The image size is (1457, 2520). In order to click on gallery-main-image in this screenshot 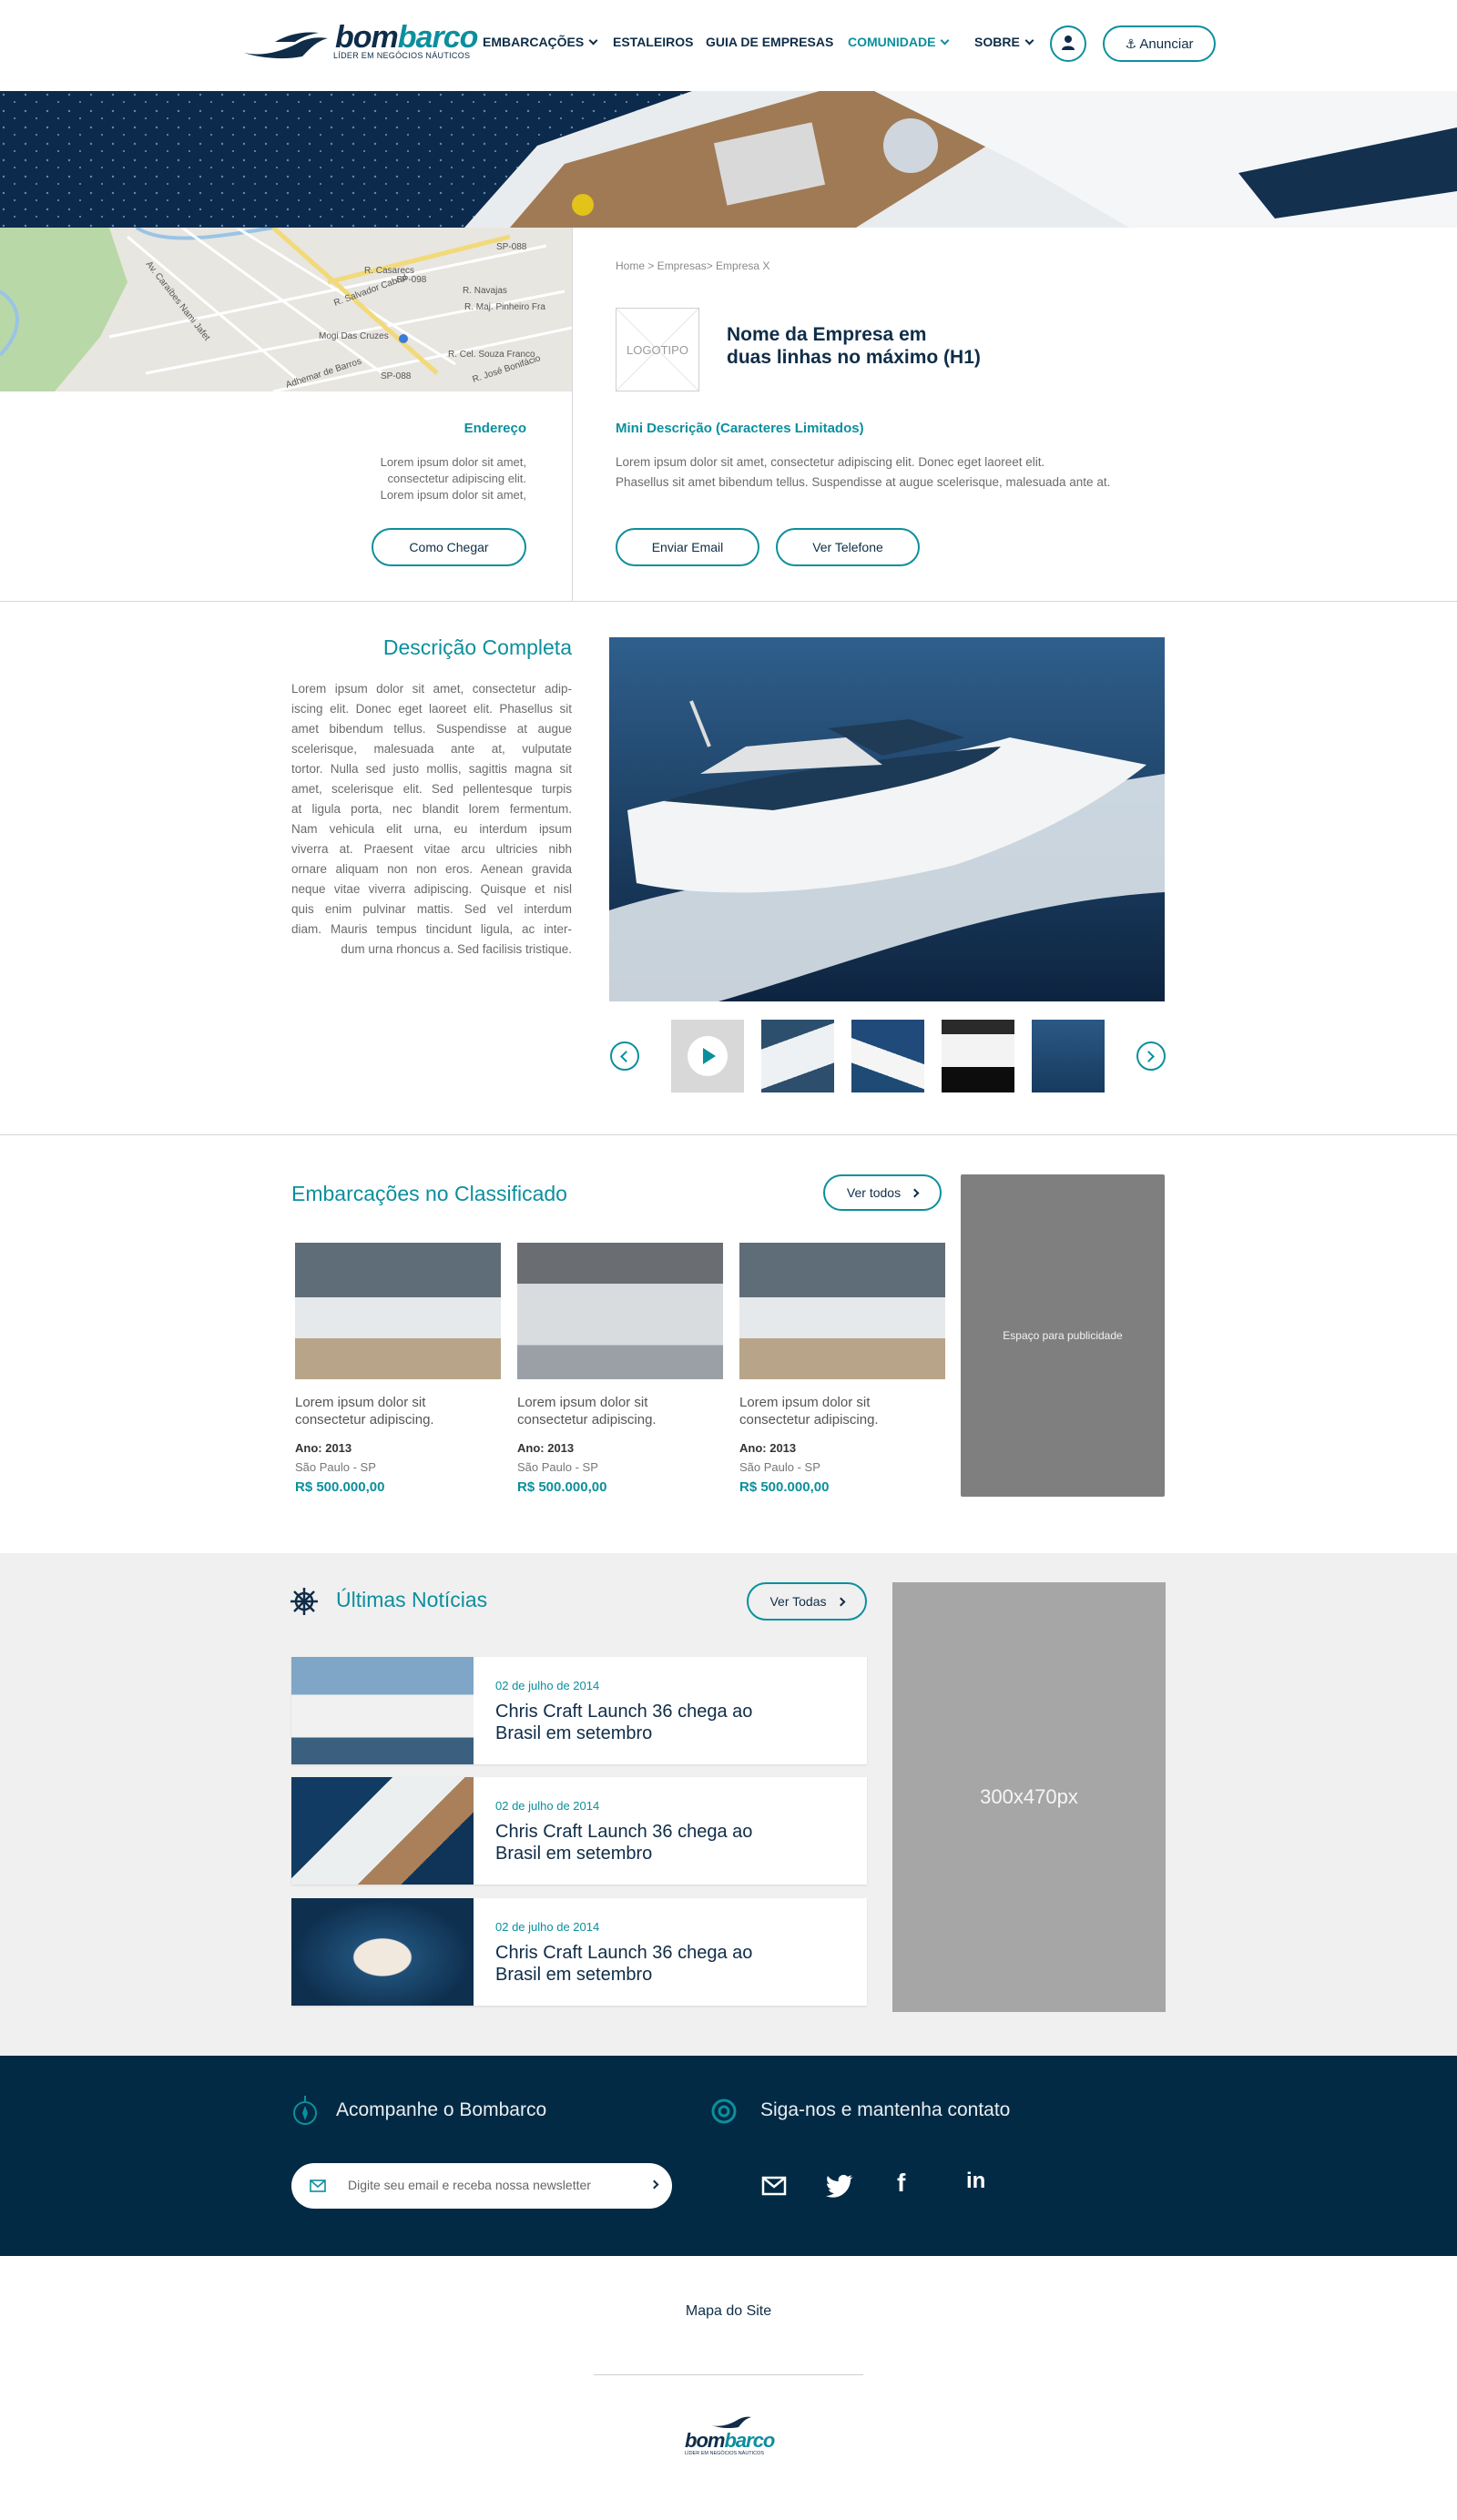, I will do `click(887, 819)`.